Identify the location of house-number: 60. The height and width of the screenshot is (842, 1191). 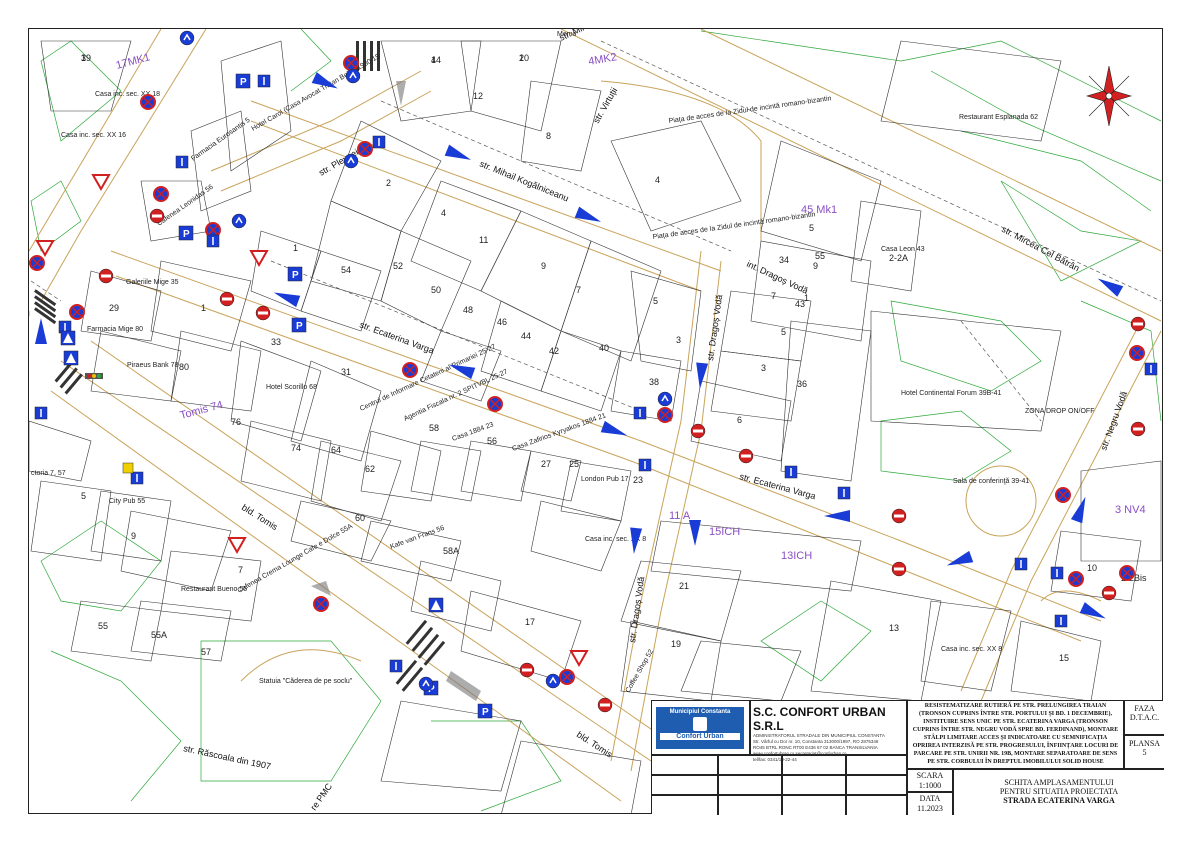
(360, 518).